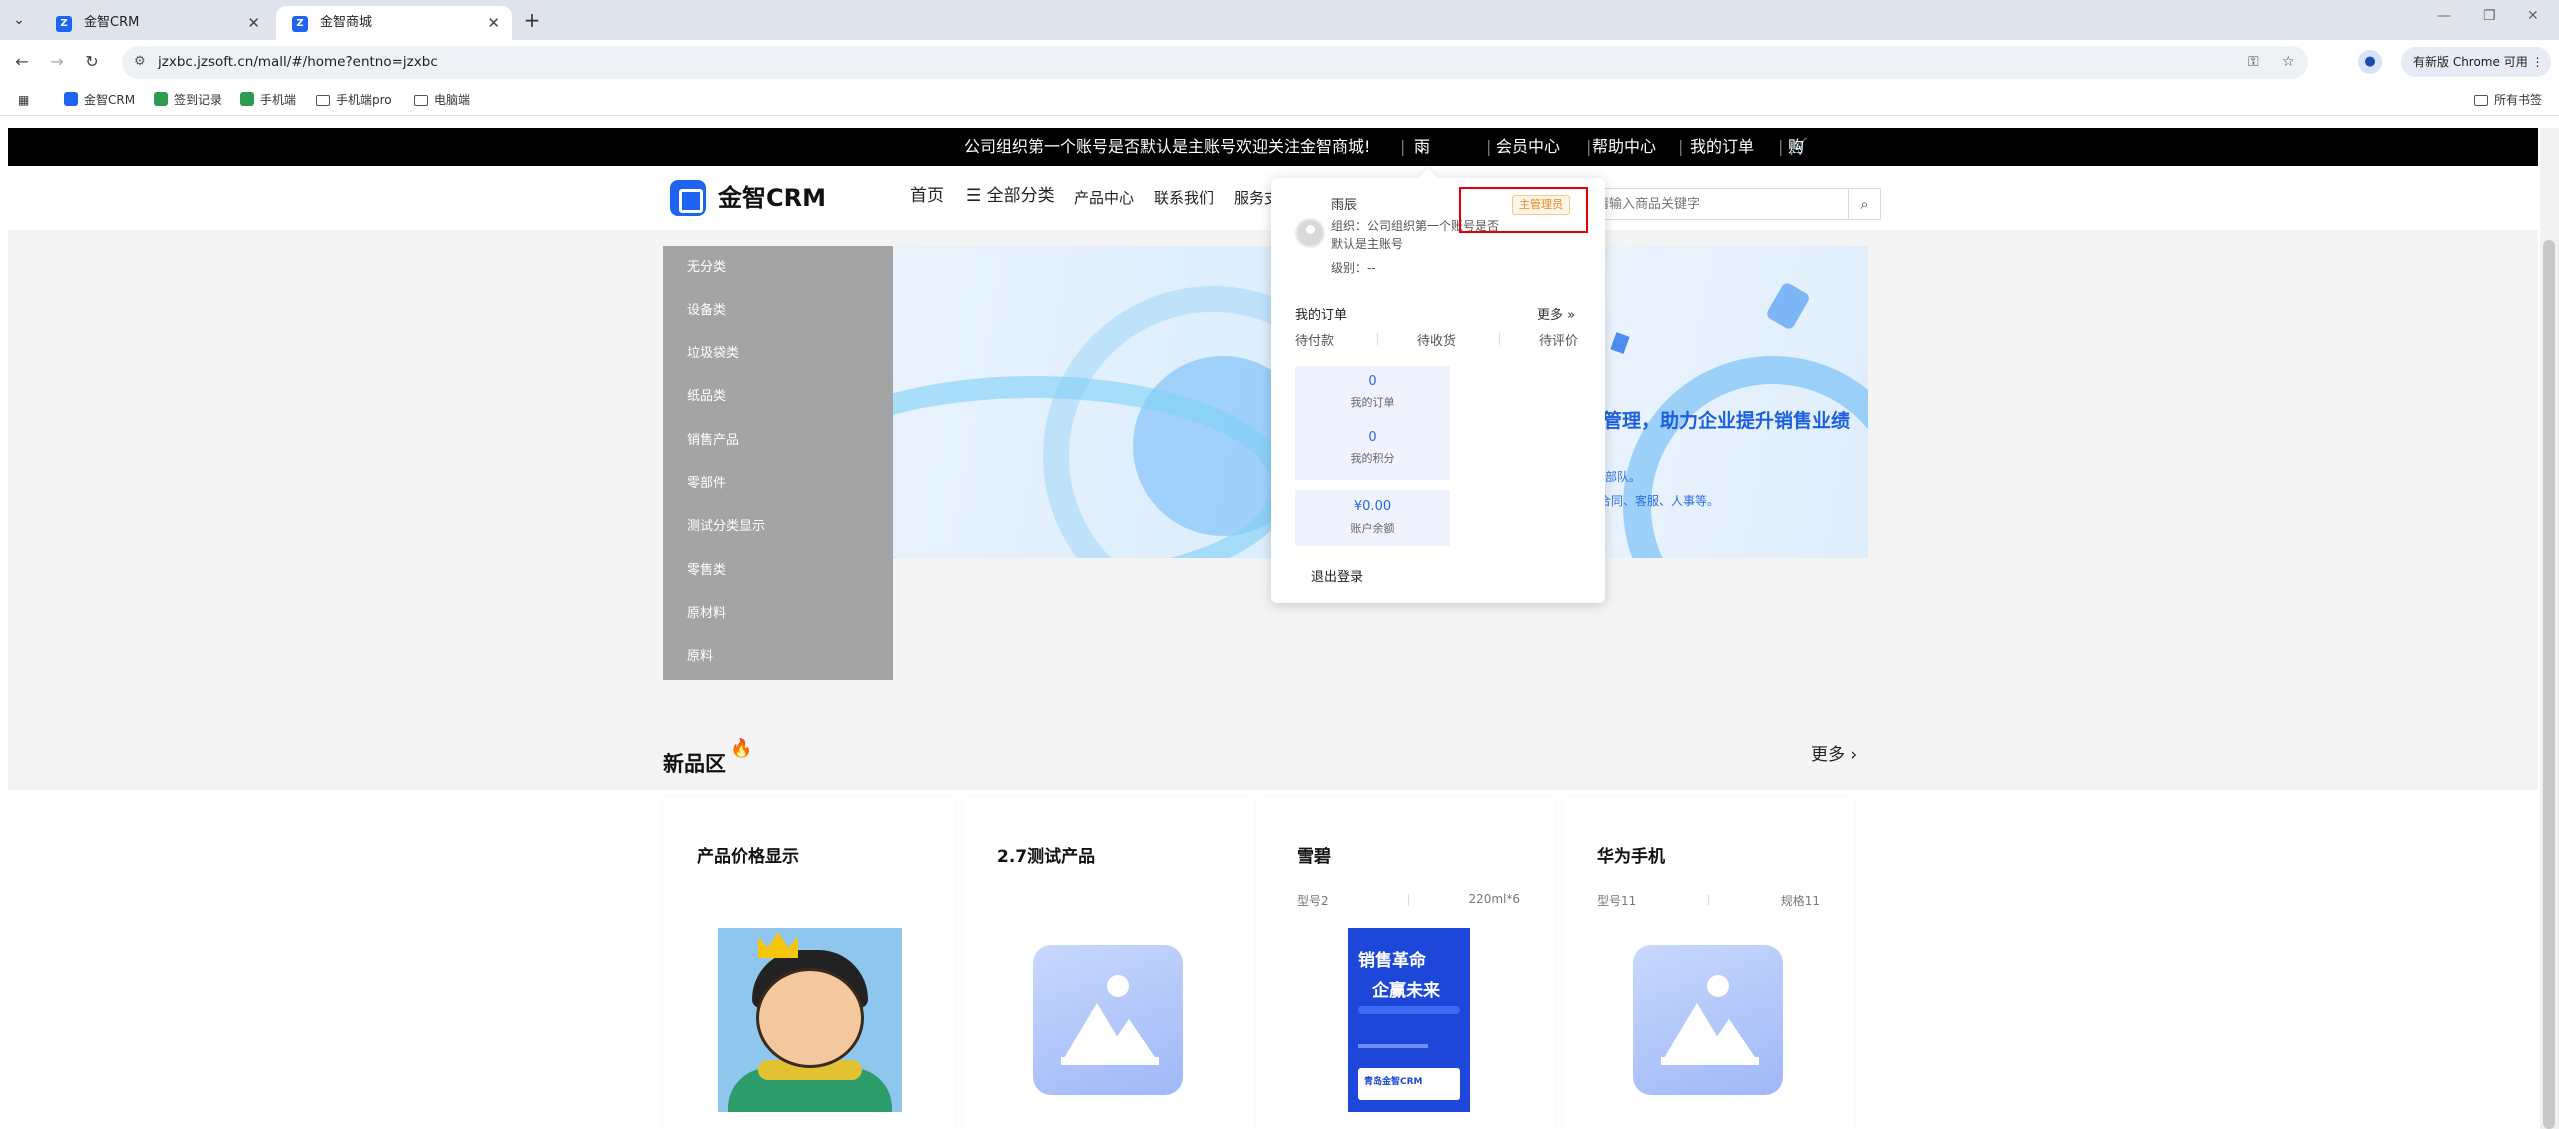  What do you see at coordinates (706, 397) in the screenshot?
I see `category-item: 纸品类` at bounding box center [706, 397].